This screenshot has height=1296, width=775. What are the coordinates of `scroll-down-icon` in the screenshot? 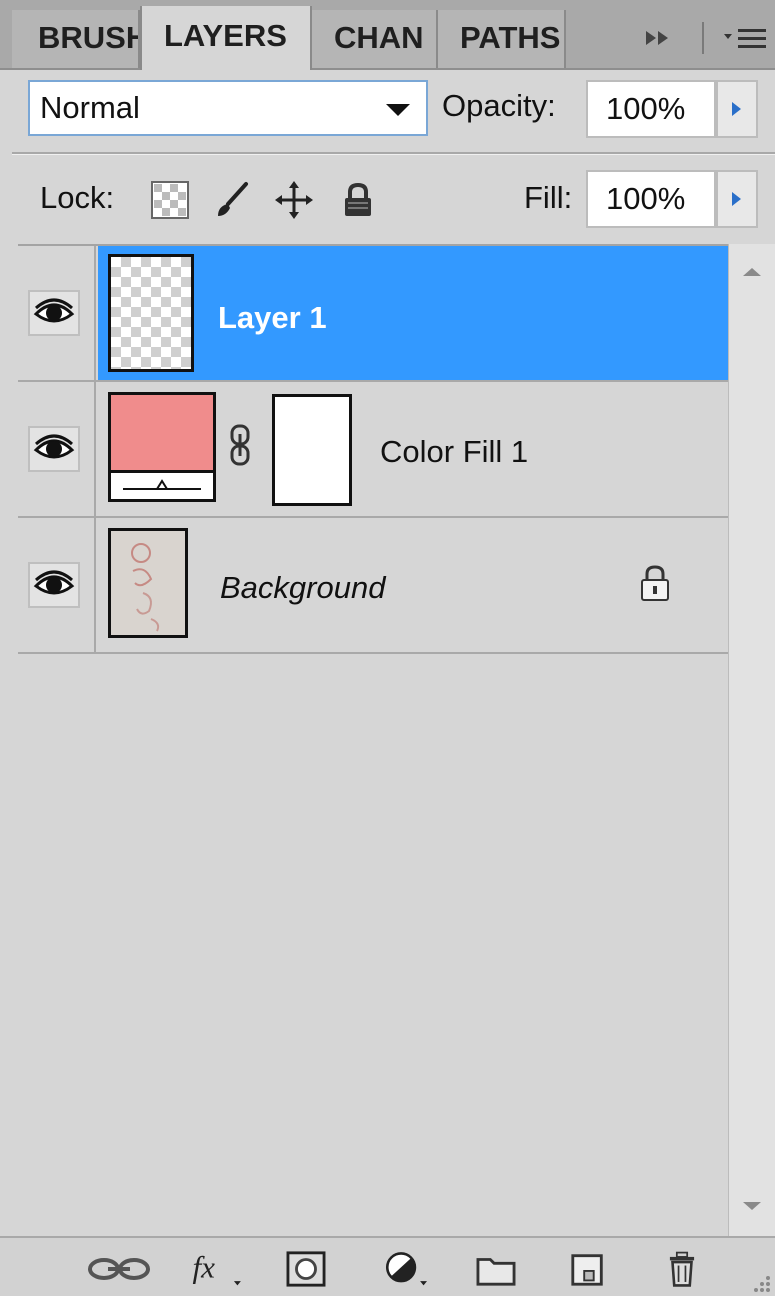 It's located at (752, 1206).